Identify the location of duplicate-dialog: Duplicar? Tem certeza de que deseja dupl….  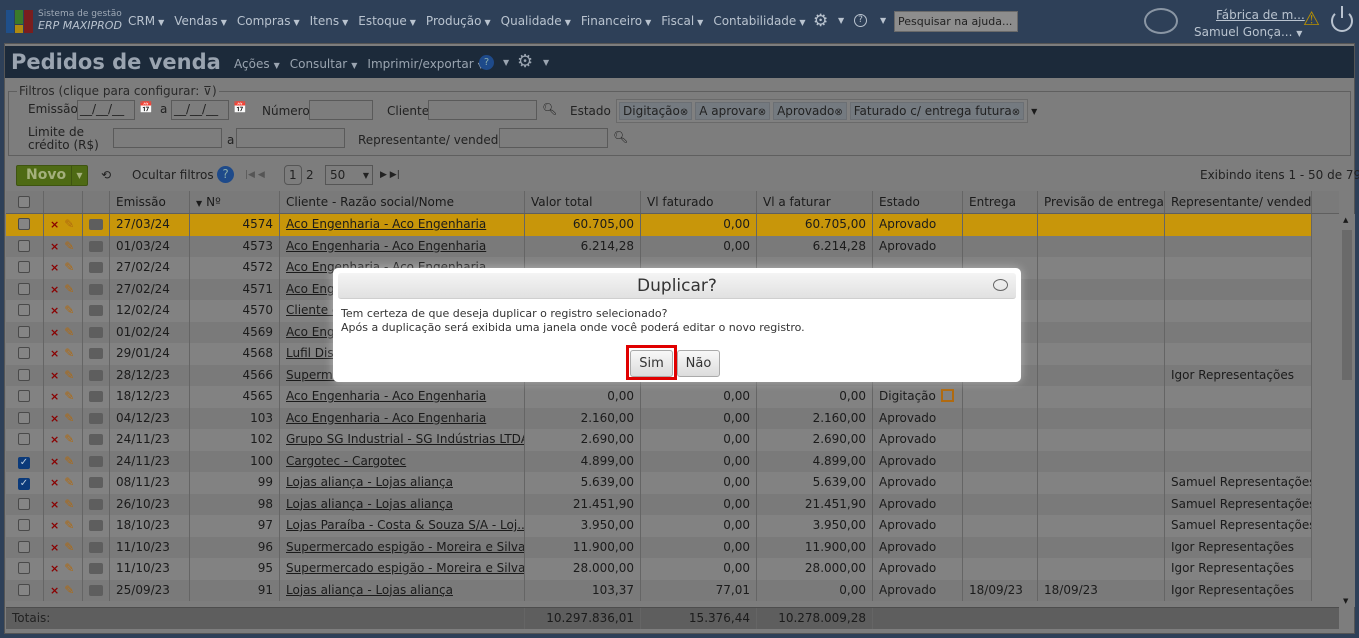
(677, 325).